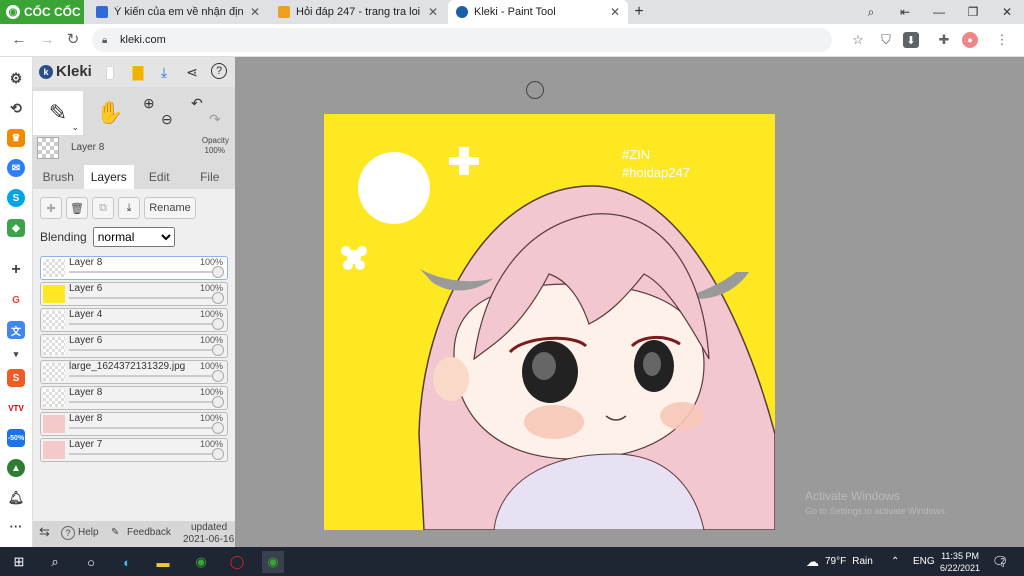 The width and height of the screenshot is (1024, 576). I want to click on open-folder-icon: ▇, so click(138, 72).